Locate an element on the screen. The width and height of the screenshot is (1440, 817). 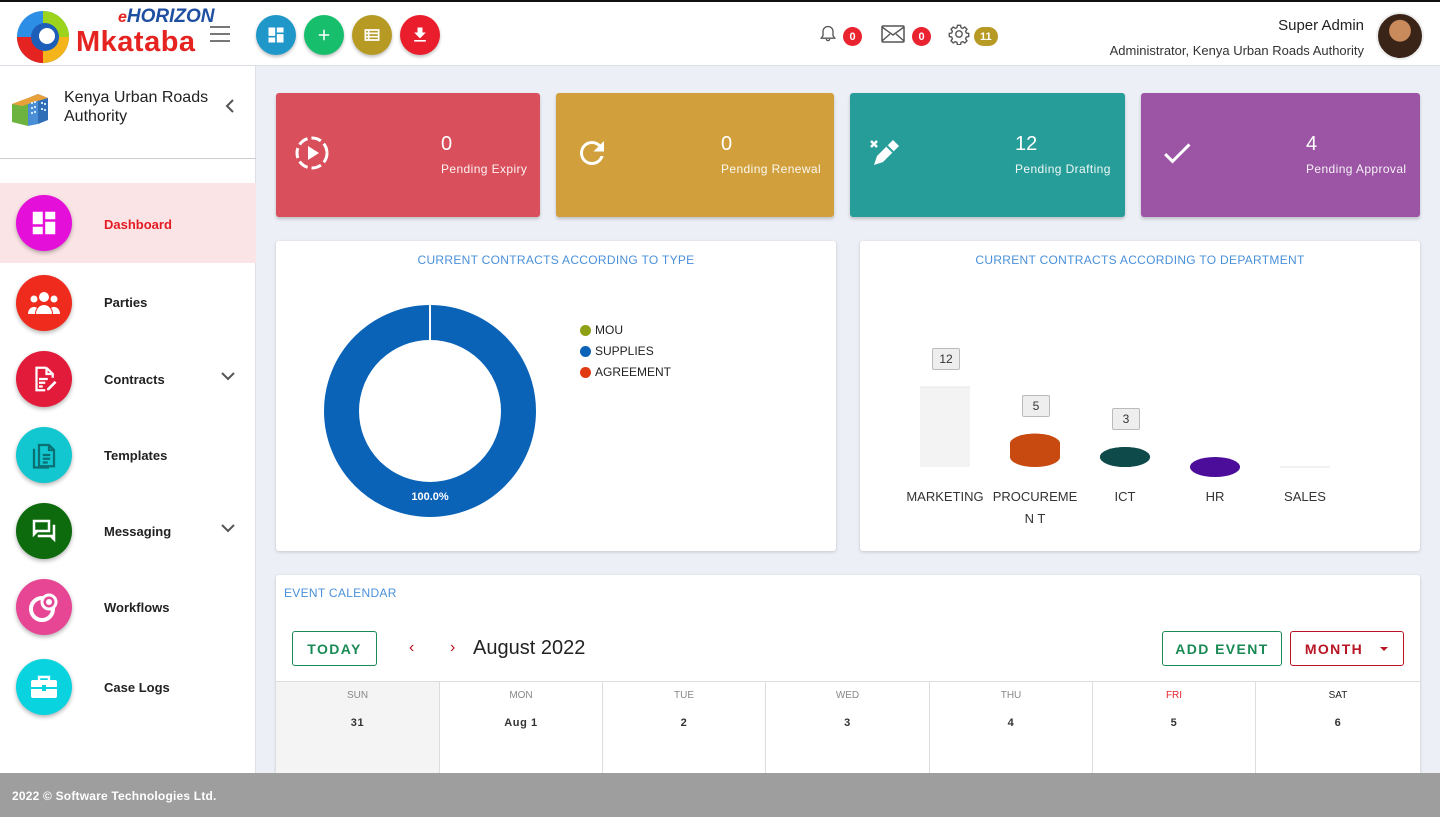
legend-label: SUPPLIES is located at coordinates (624, 351).